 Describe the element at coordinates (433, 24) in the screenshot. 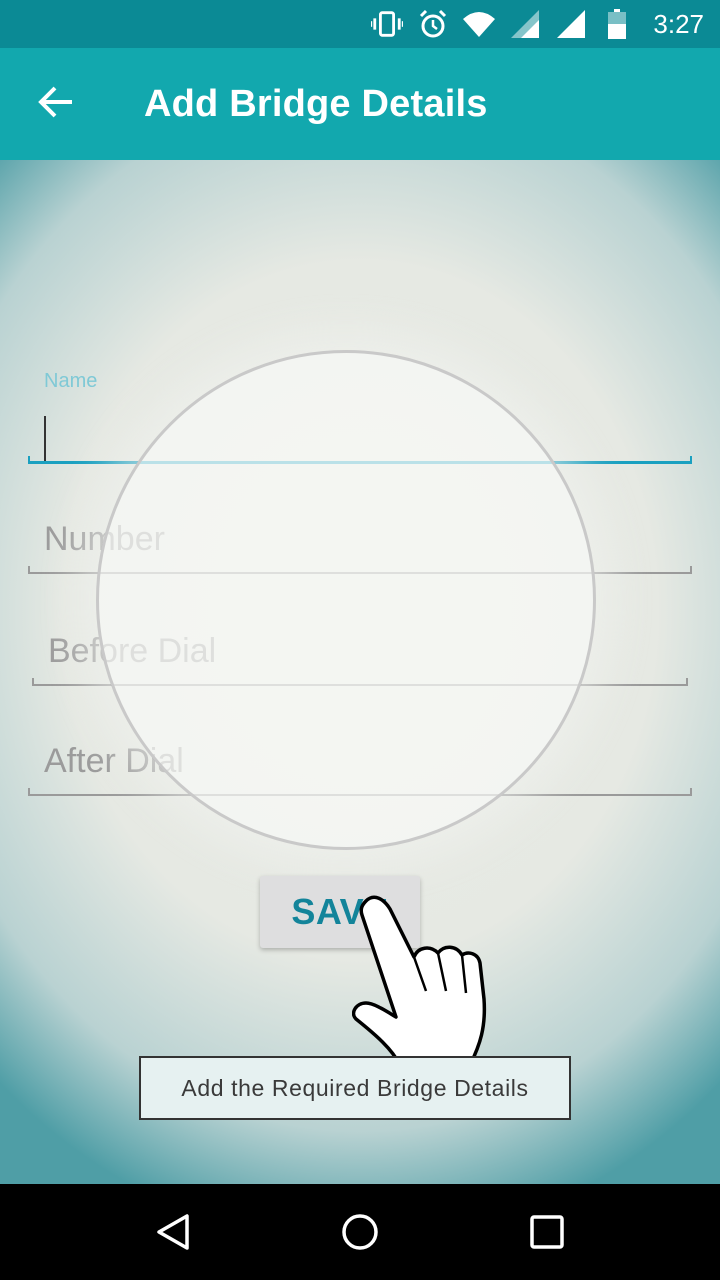

I see `alarm-icon` at that location.